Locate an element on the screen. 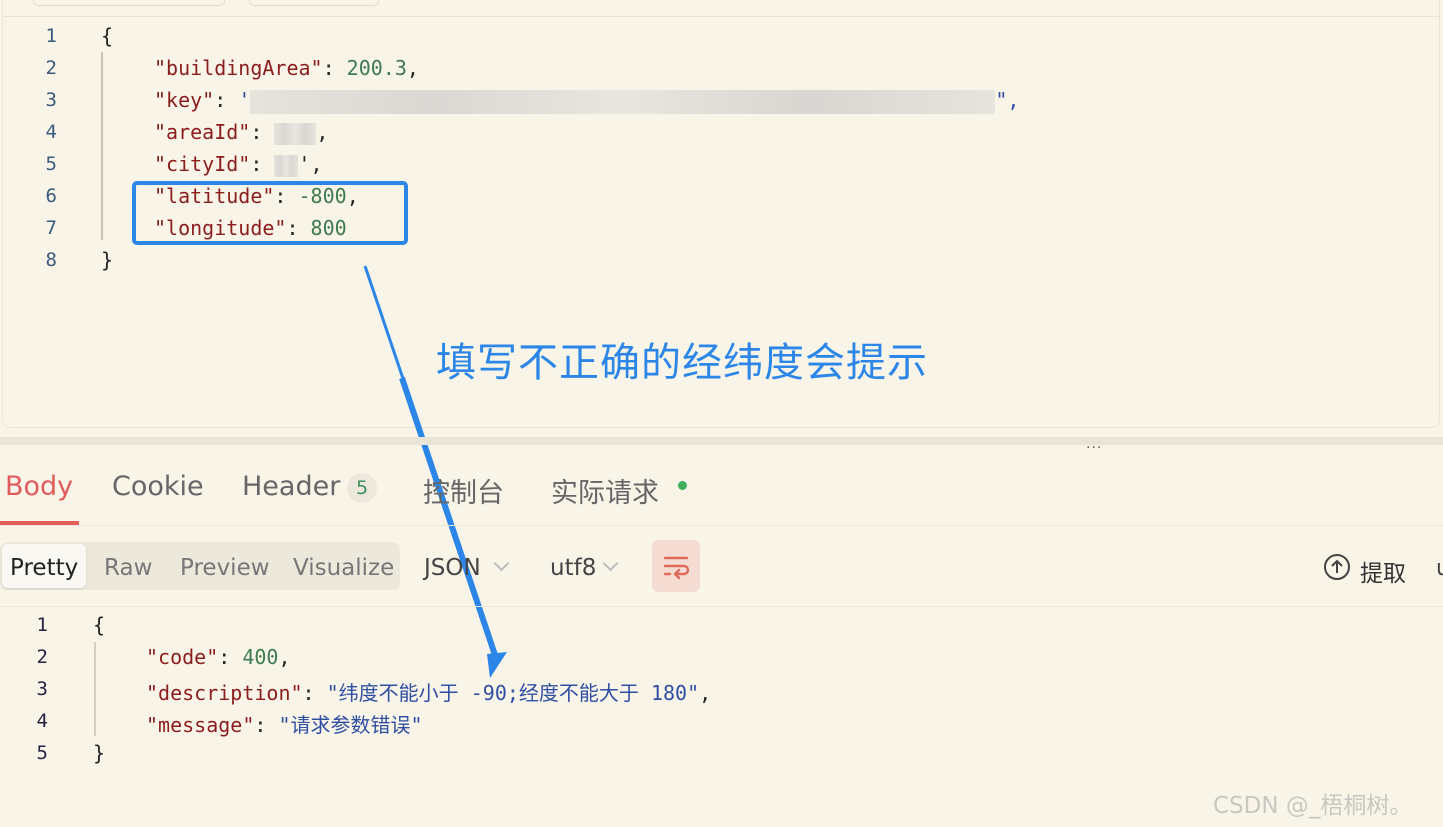 The image size is (1443, 827). code-line: "cityId": ', is located at coordinates (238, 164).